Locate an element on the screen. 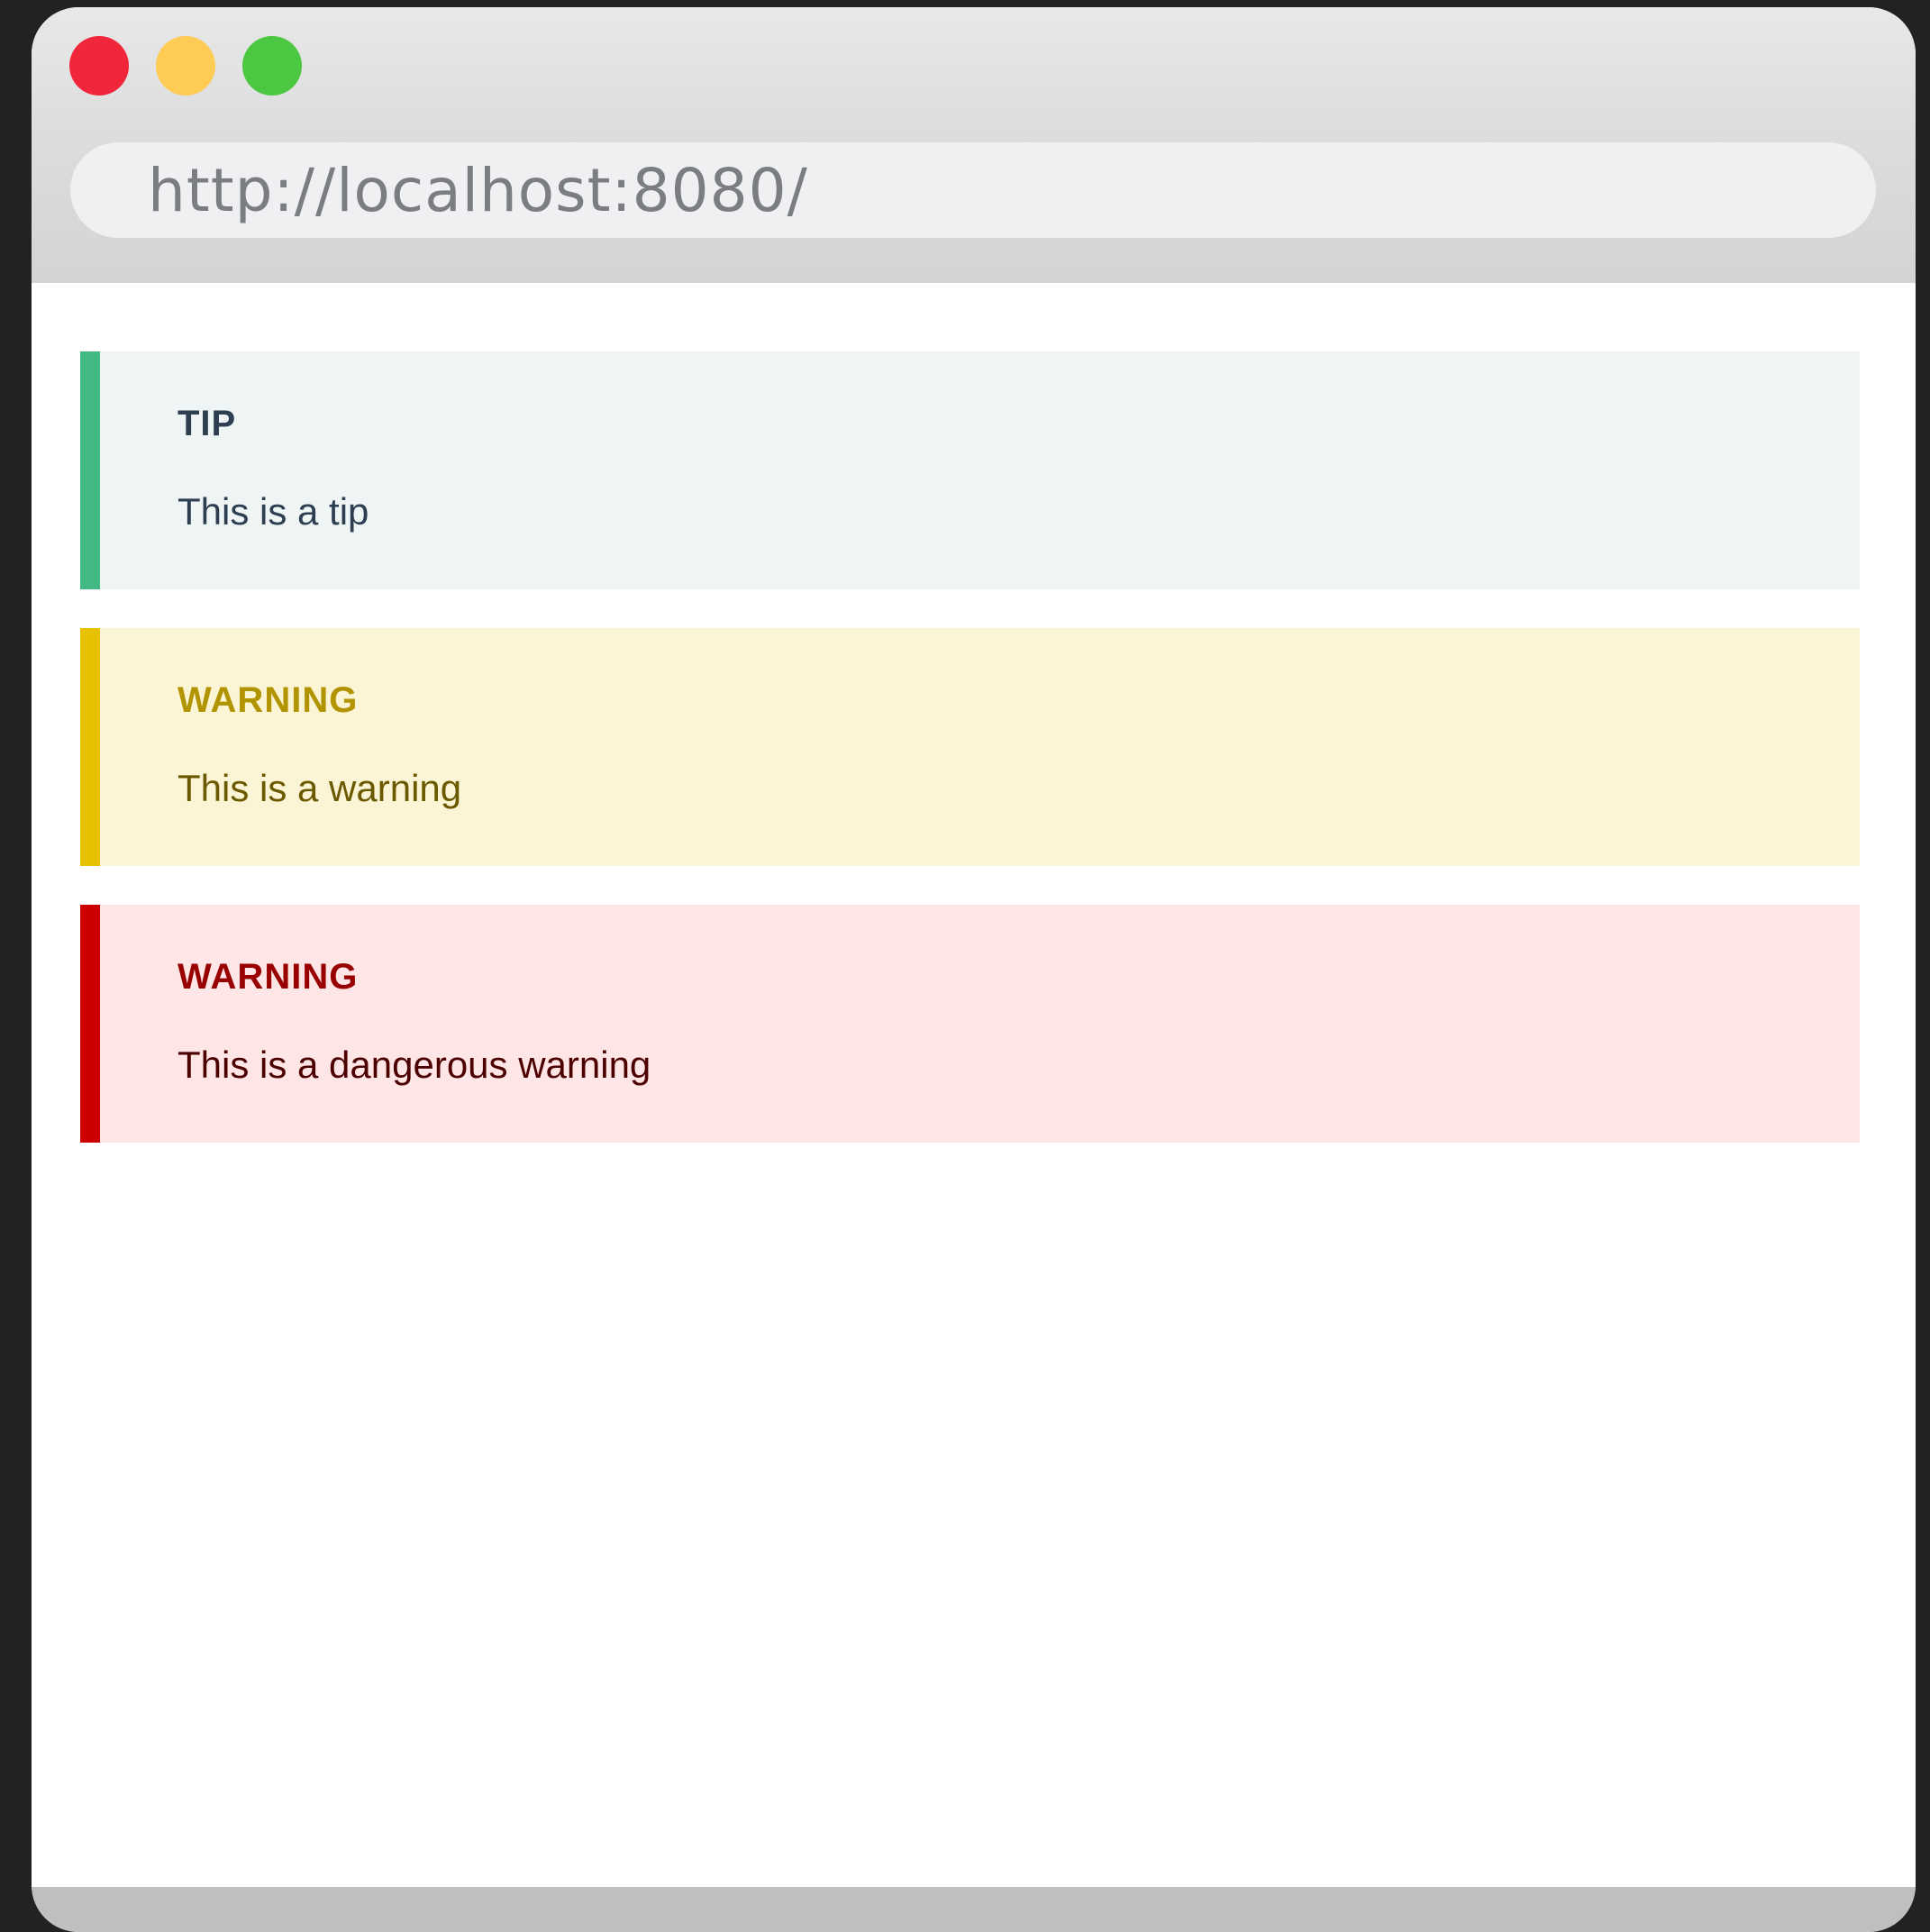 This screenshot has height=1932, width=1930. tip-callout-title: TIP is located at coordinates (207, 423).